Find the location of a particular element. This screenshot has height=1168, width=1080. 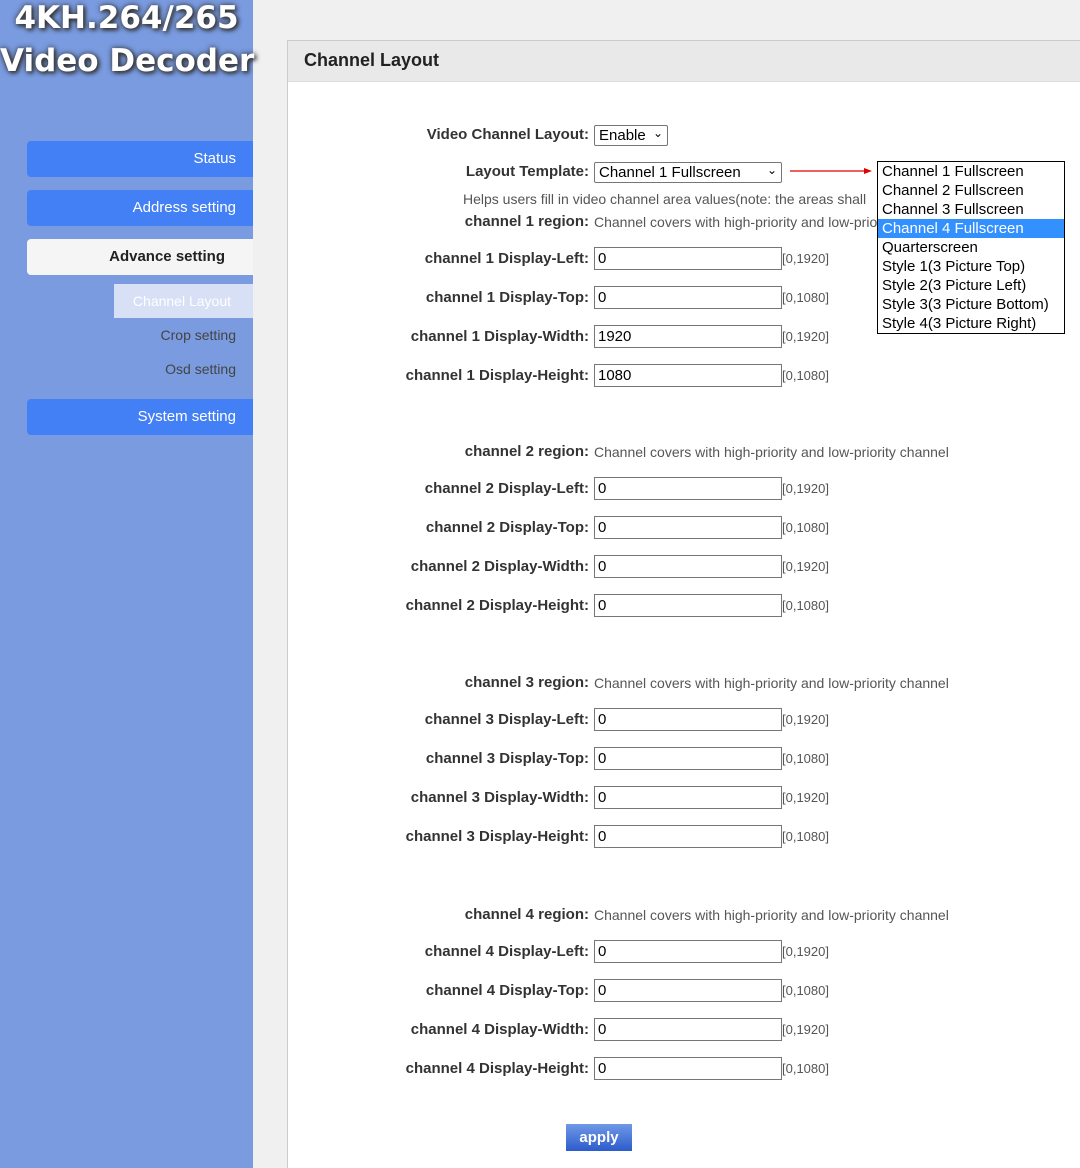

dropdown-option: Channel 3 Fullscreen is located at coordinates (971, 209).